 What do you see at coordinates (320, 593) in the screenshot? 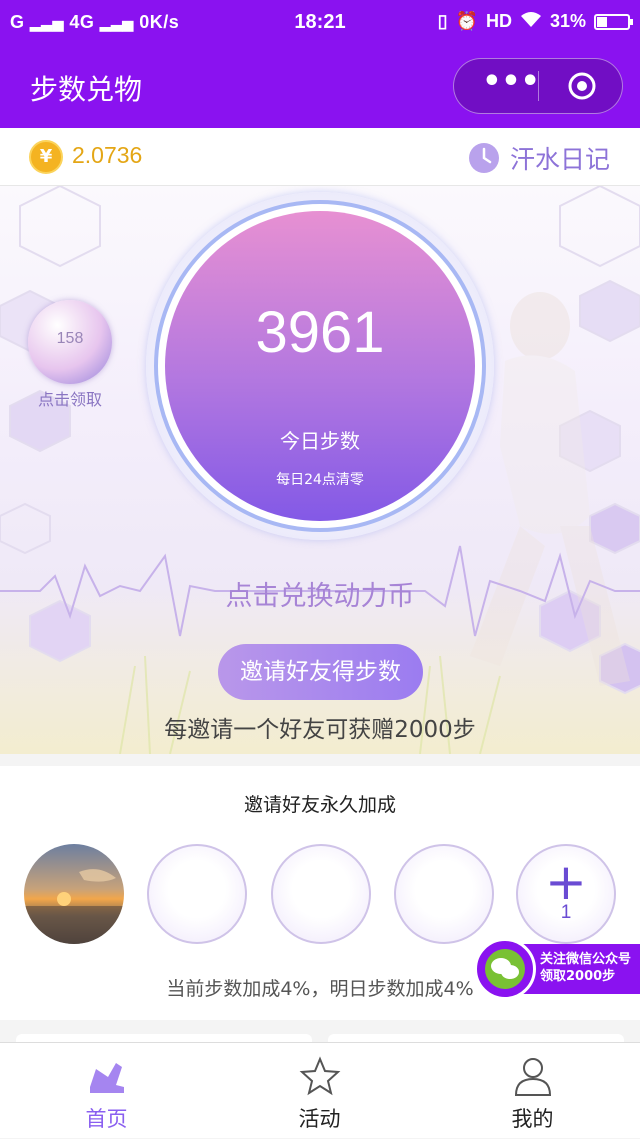
I see `exchange-coins-link: 点击兑换动力币` at bounding box center [320, 593].